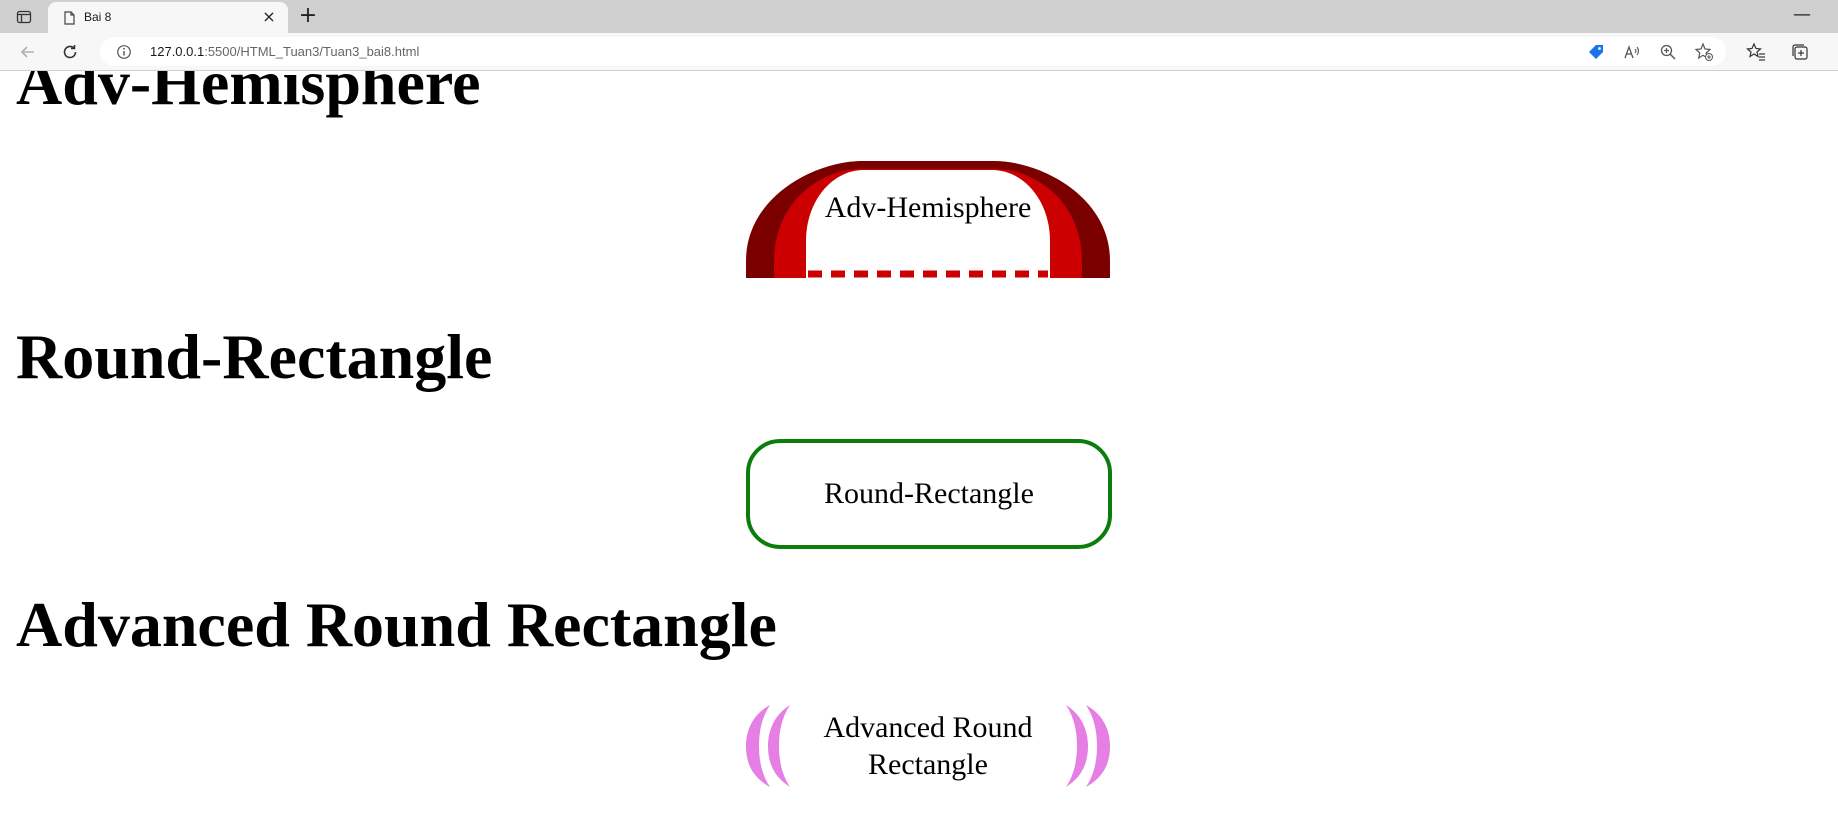  What do you see at coordinates (308, 16) in the screenshot?
I see `new-tab-icon: +` at bounding box center [308, 16].